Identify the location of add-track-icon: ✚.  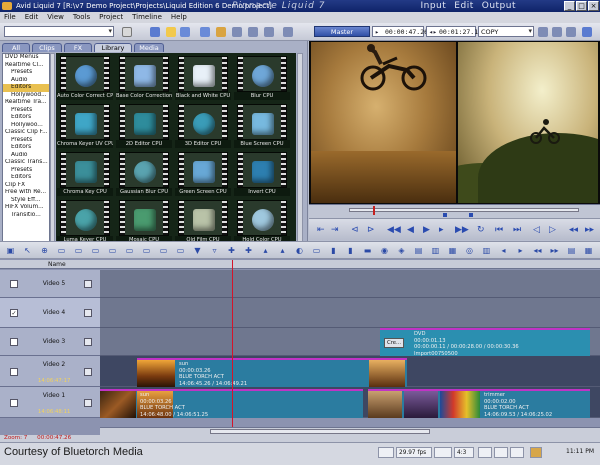
(231, 250).